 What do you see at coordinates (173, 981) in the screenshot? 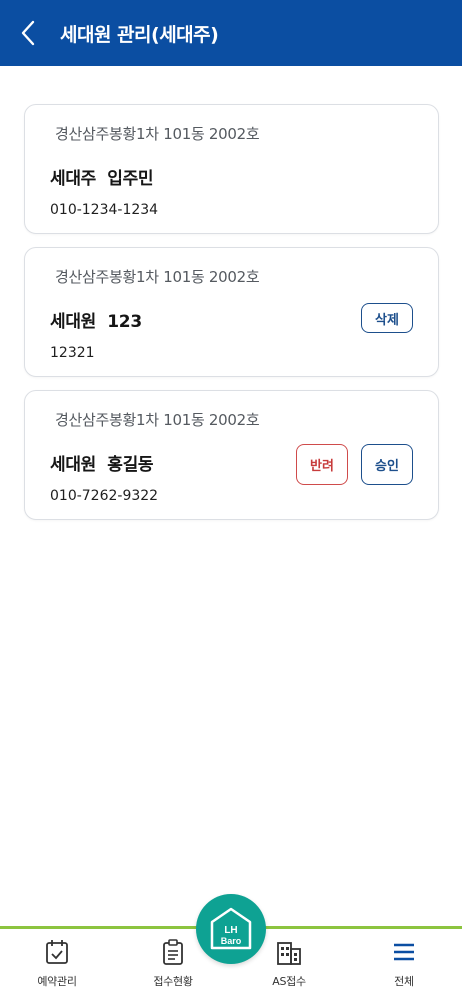
I see `nav-label: 접수현황` at bounding box center [173, 981].